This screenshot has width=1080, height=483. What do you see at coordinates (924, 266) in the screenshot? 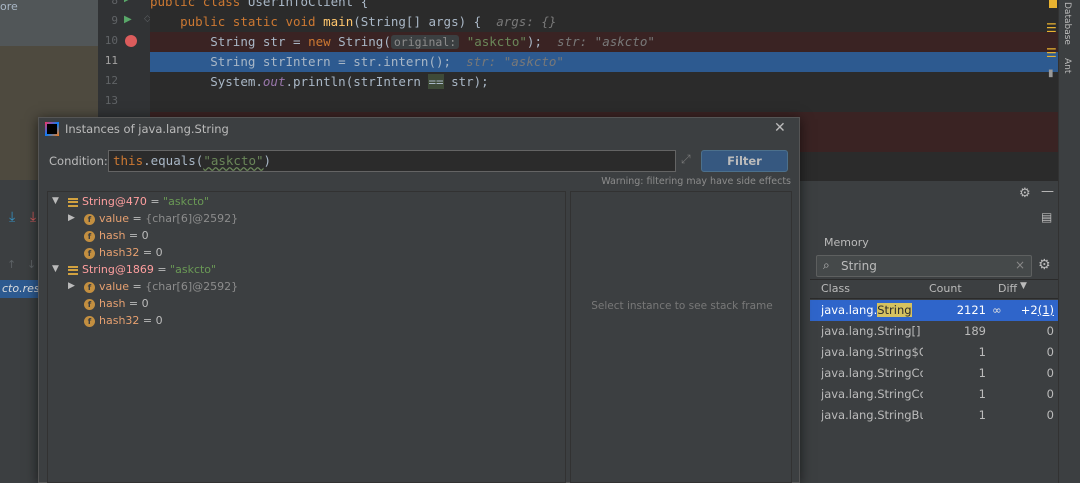
I see `memory-search-input: ⌕ String ×` at bounding box center [924, 266].